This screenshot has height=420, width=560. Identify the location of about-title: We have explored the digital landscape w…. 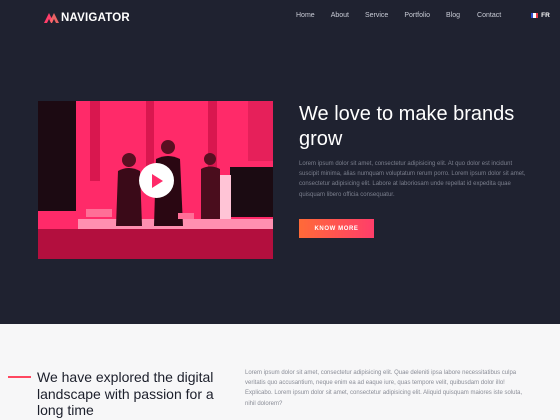
(125, 393).